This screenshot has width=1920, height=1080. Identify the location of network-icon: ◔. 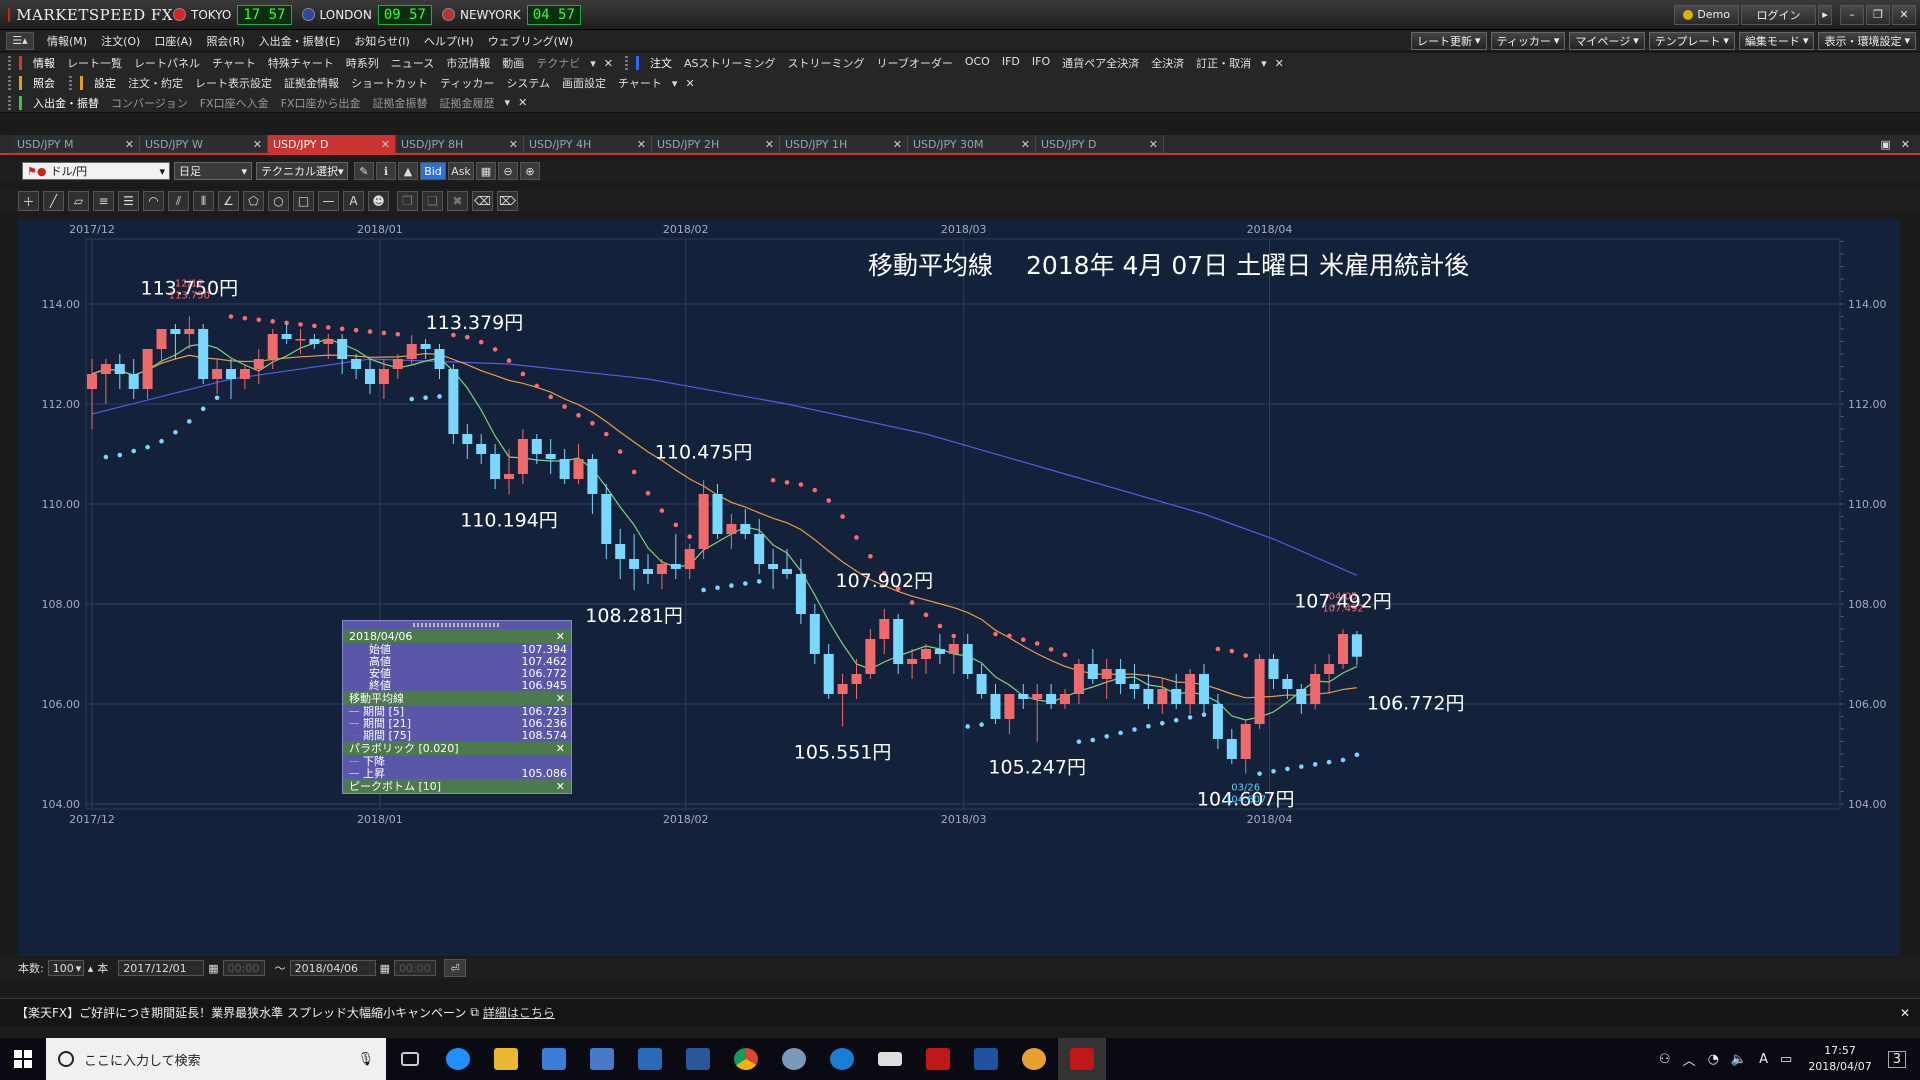
(1713, 1059).